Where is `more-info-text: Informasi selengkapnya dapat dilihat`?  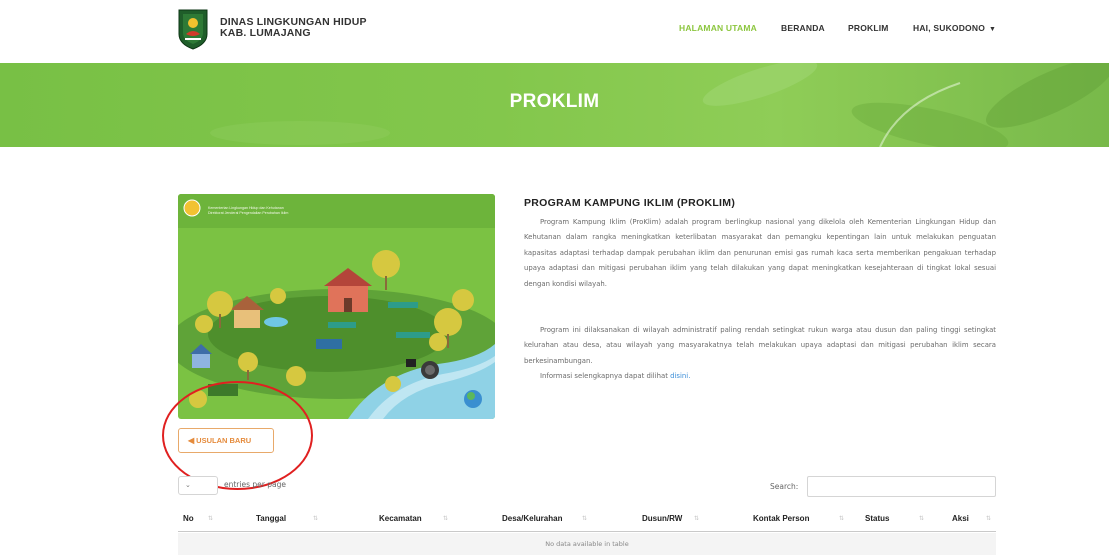
more-info-text: Informasi selengkapnya dapat dilihat is located at coordinates (604, 376).